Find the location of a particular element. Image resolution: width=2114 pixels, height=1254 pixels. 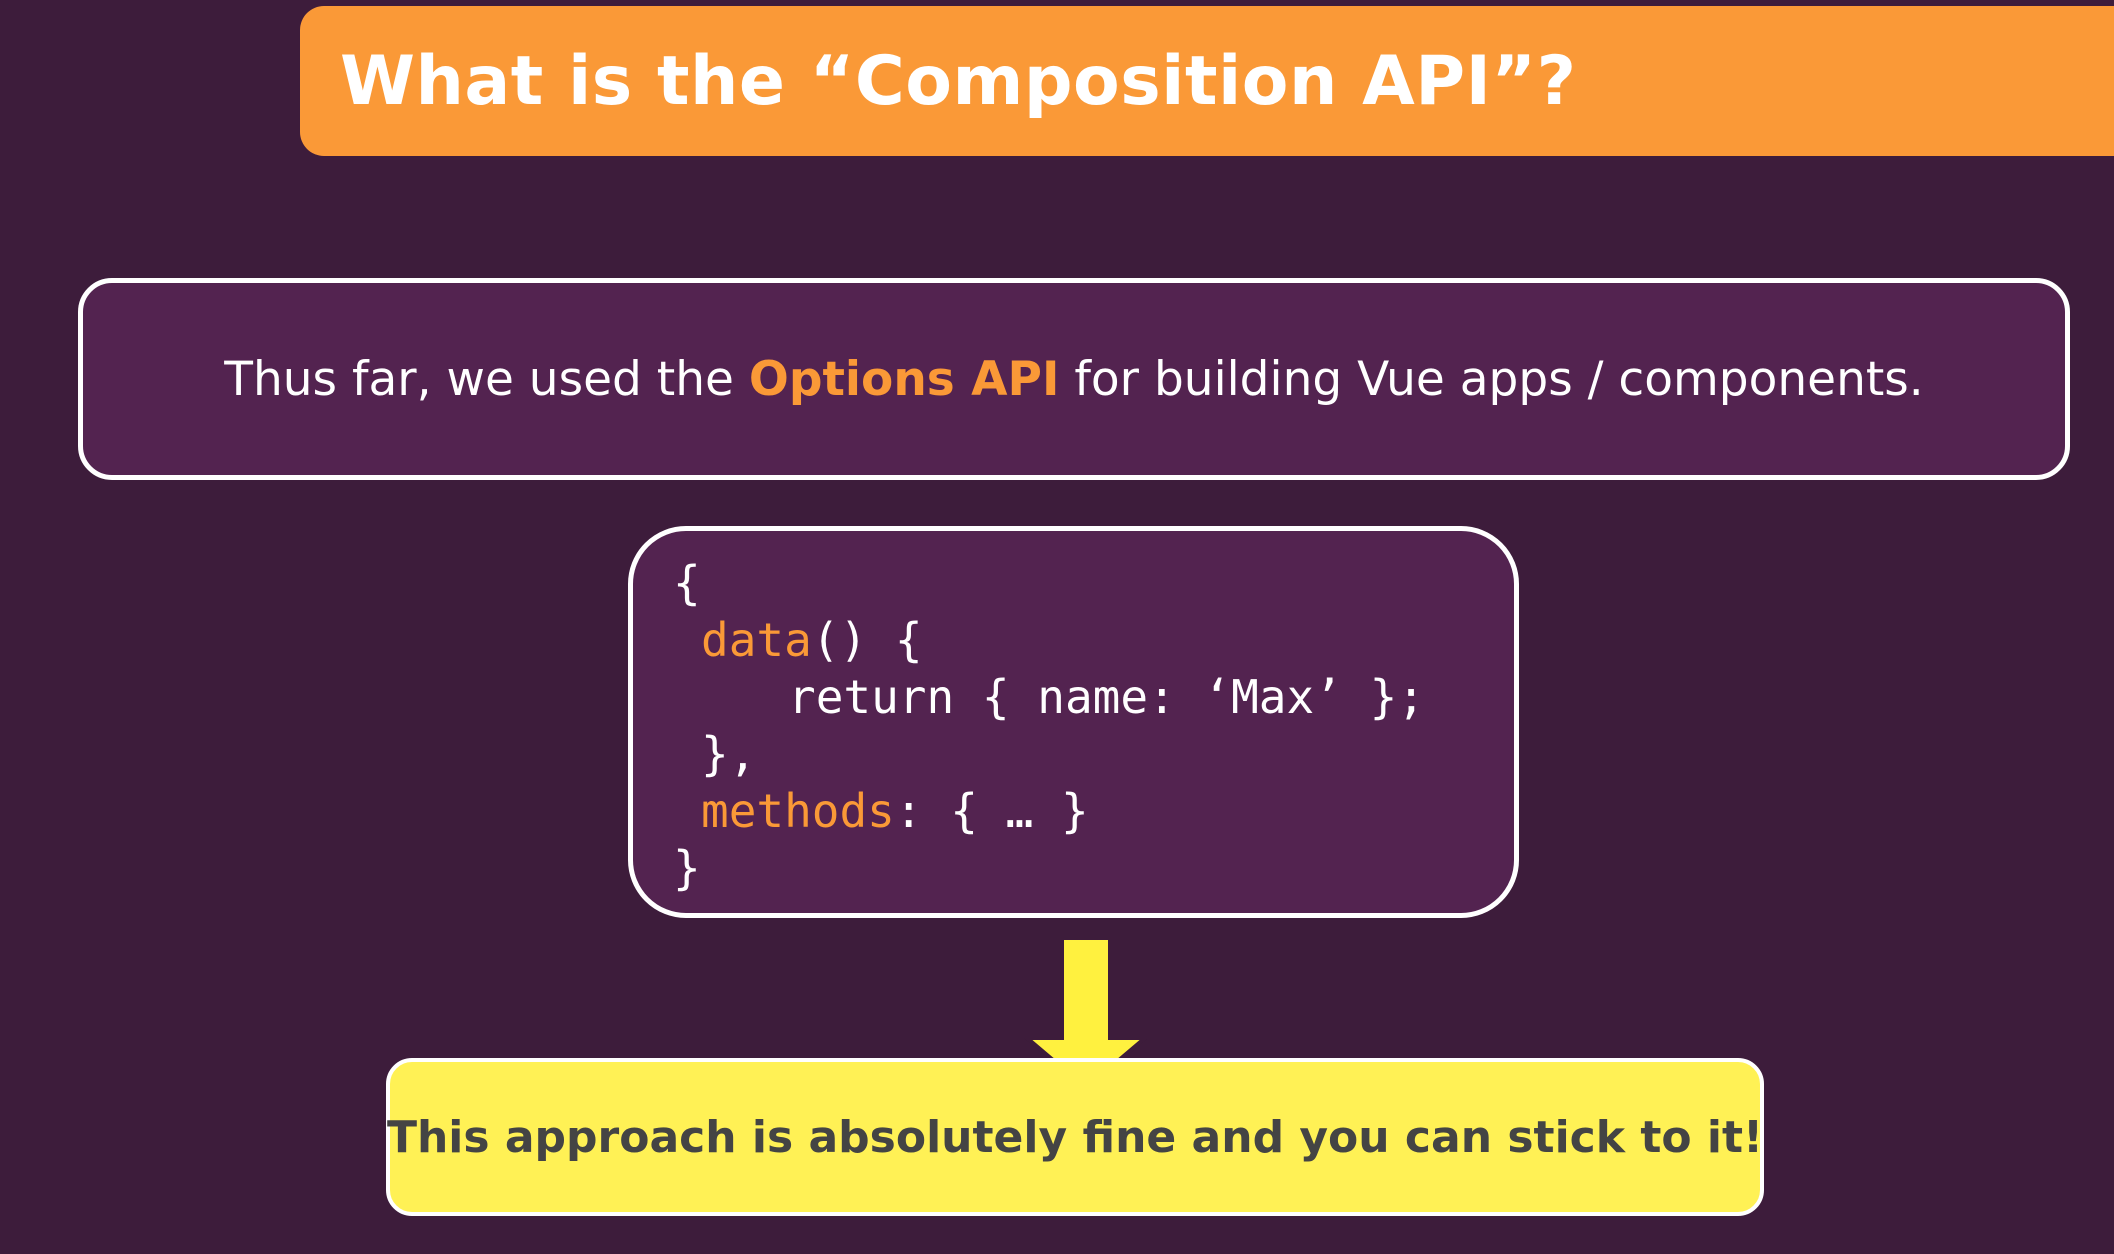

code-open-brace: { is located at coordinates (687, 583).